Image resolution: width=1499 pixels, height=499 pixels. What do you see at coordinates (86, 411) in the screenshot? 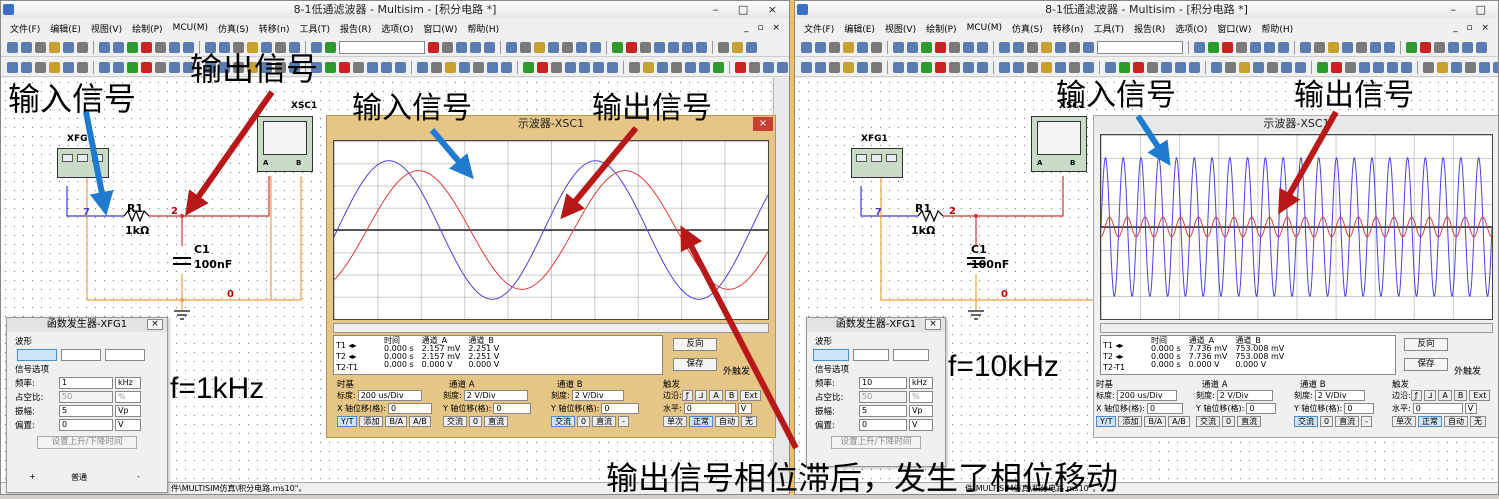
I see `amp-input: 5` at bounding box center [86, 411].